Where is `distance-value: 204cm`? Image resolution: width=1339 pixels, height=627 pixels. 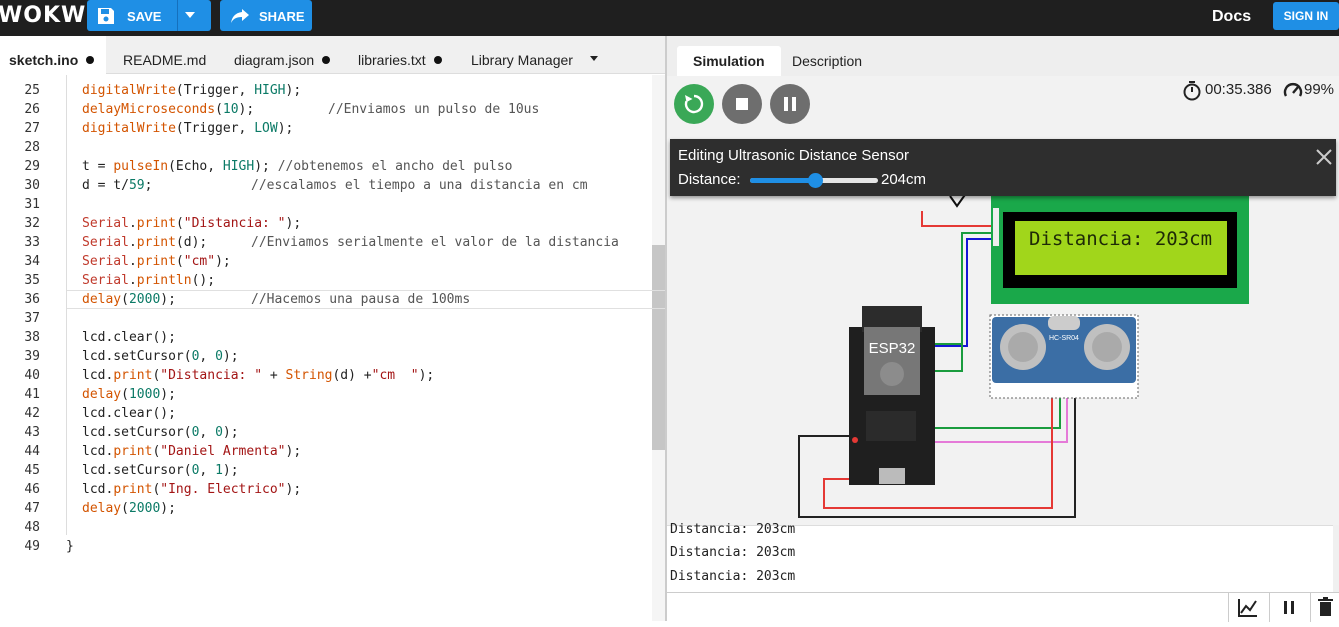 distance-value: 204cm is located at coordinates (904, 179).